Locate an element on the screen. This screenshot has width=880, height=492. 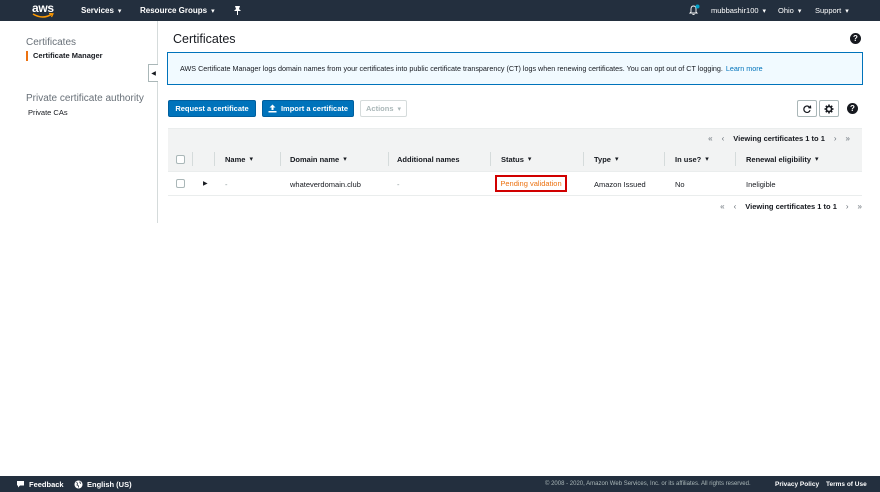
table-help-icon: ? is located at coordinates (852, 108).